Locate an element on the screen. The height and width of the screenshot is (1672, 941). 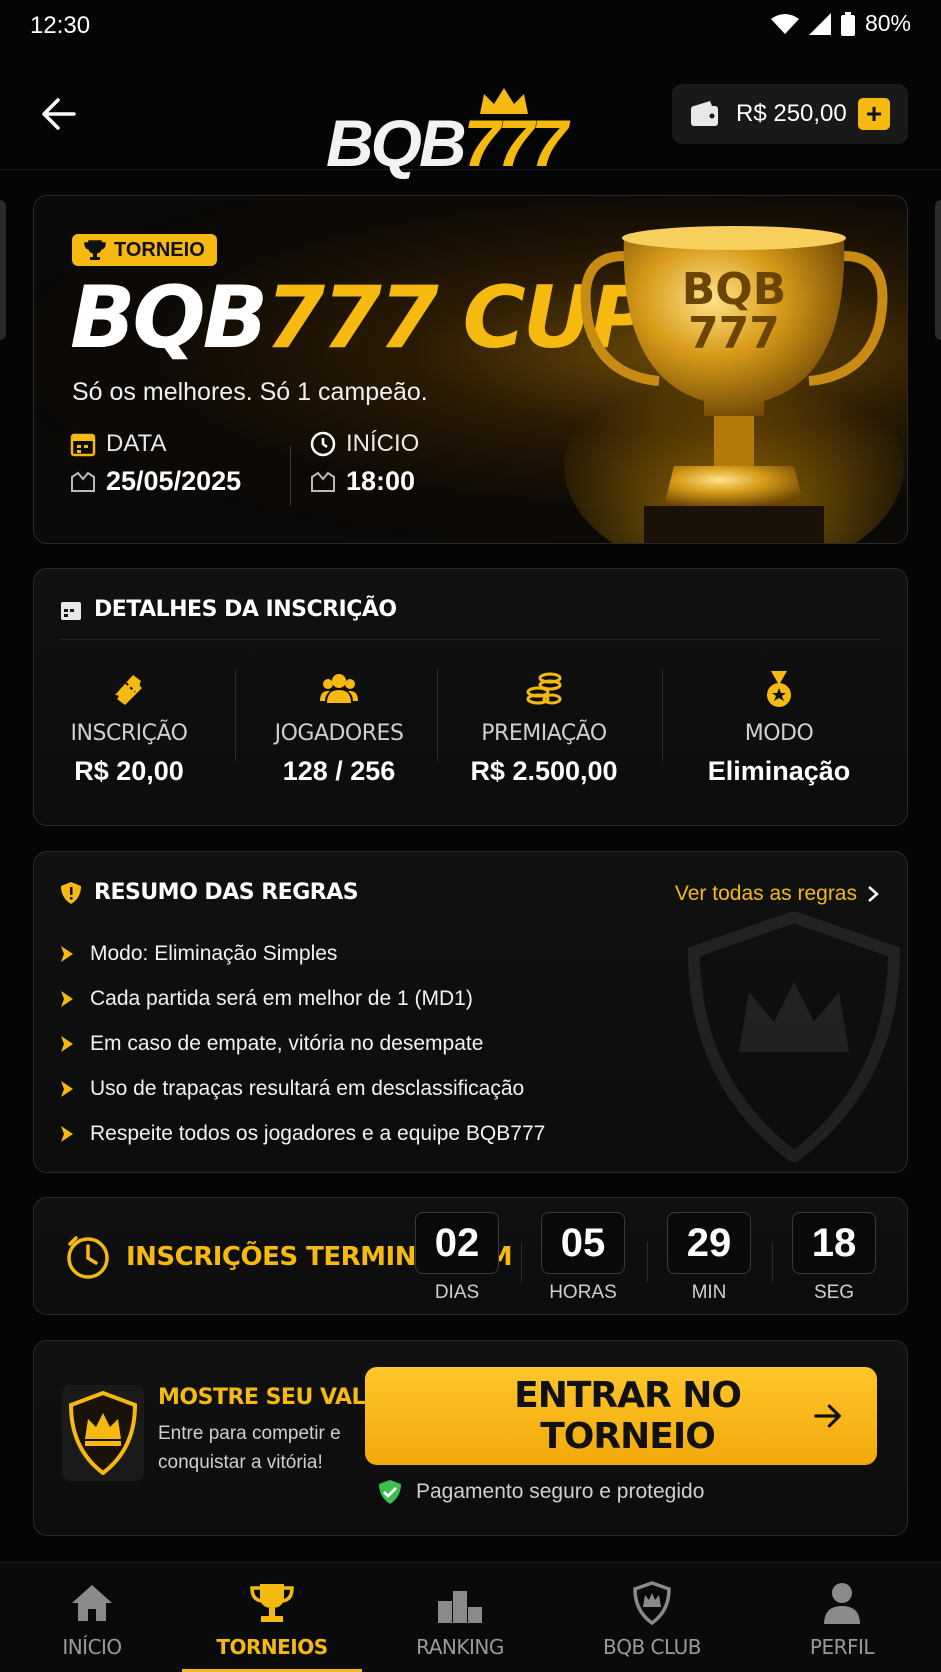
meta-divider is located at coordinates (290, 476).